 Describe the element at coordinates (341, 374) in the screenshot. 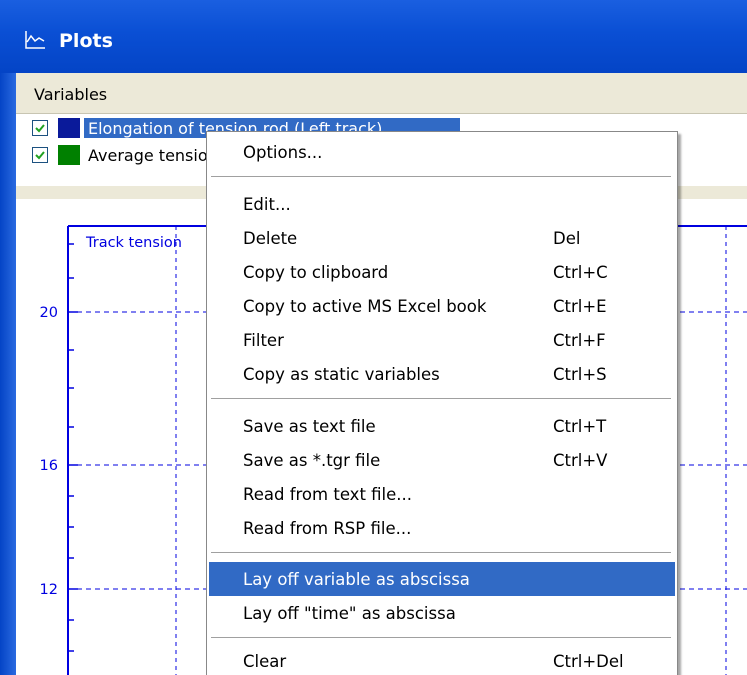

I see `menu-item-label: Copy as static variables` at that location.